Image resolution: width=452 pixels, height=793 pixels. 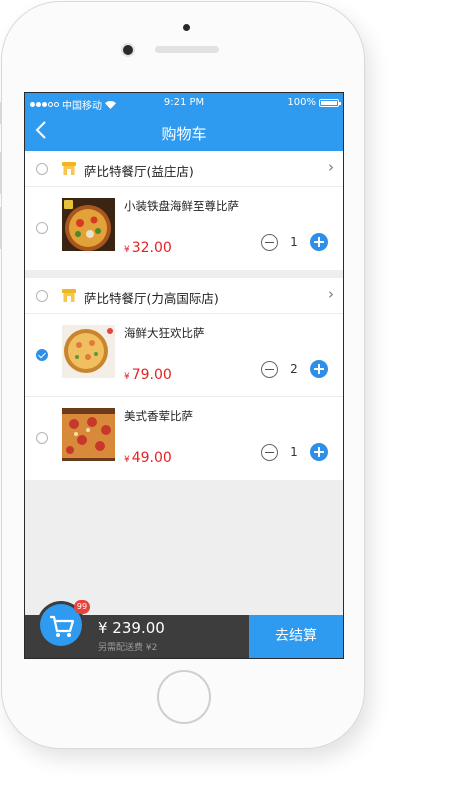 I want to click on checkout-button: 去结算, so click(x=296, y=636).